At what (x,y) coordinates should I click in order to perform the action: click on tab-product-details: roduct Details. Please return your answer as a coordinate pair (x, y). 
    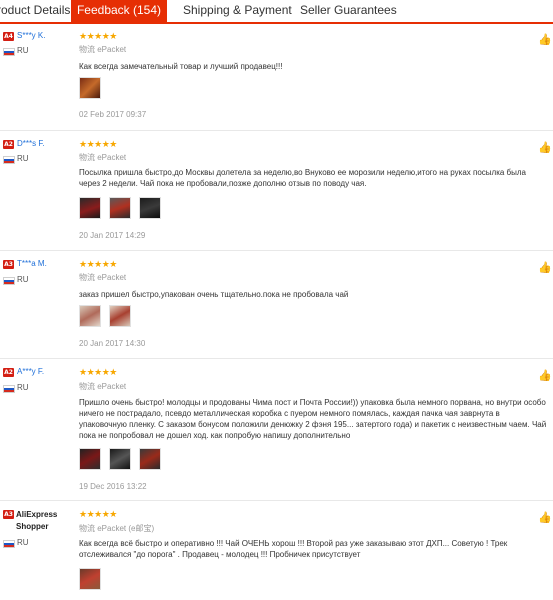
    Looking at the image, I should click on (35, 11).